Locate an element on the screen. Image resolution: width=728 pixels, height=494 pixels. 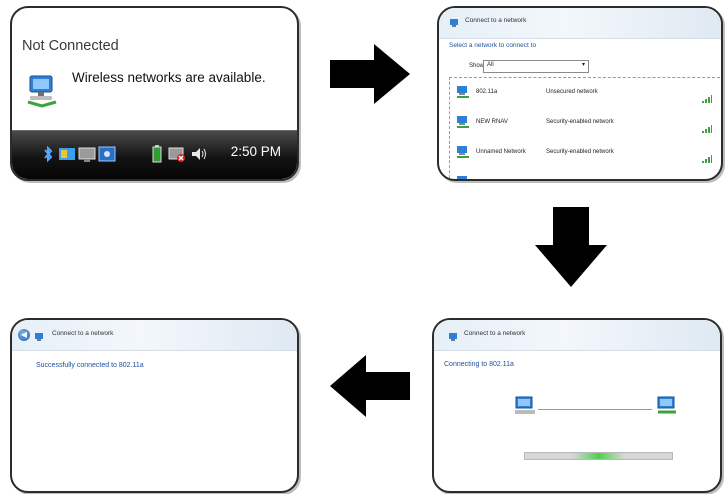
volume-icon is located at coordinates (199, 154).